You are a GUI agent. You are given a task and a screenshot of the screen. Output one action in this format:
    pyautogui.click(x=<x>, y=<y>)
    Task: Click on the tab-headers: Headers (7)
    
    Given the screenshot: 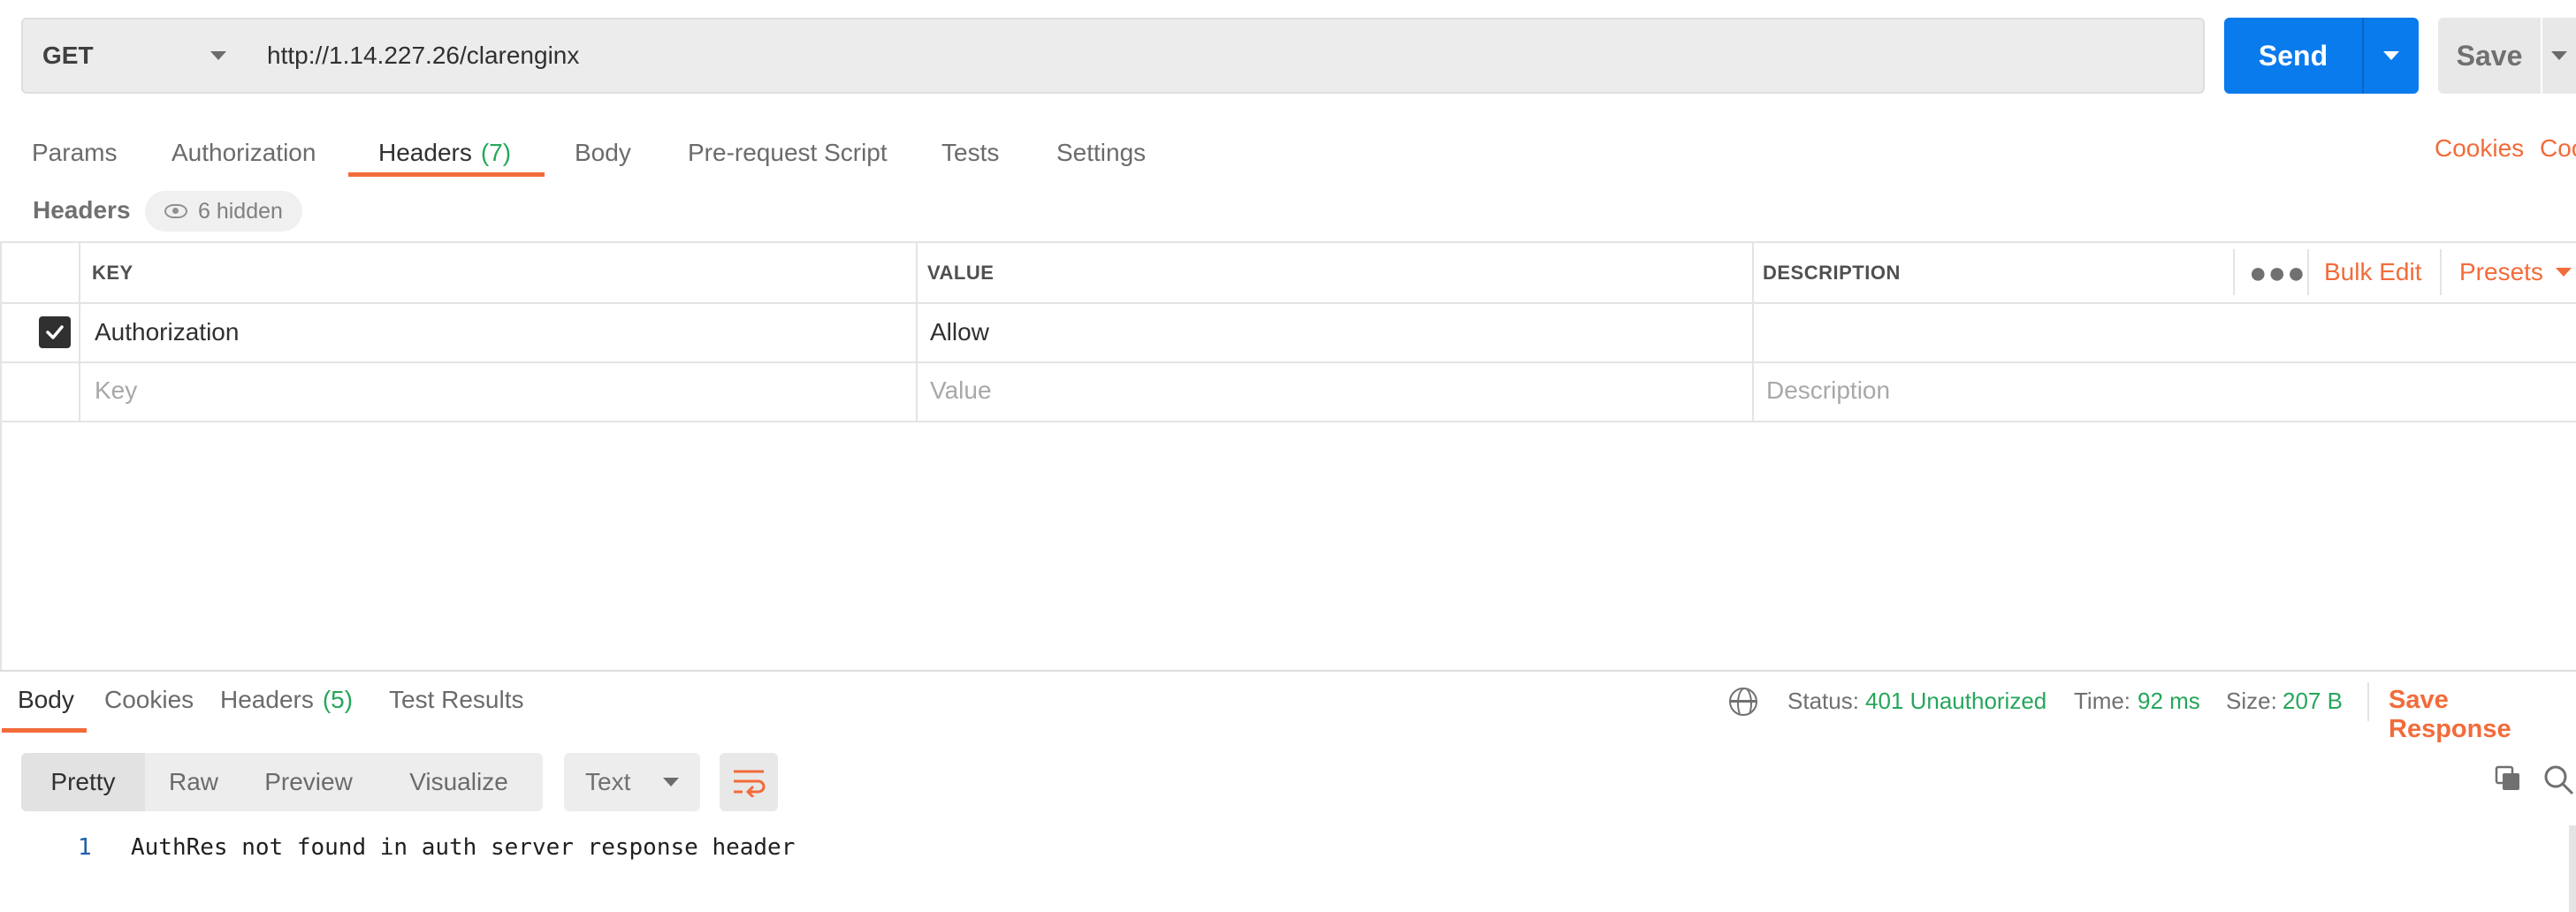 What is the action you would take?
    pyautogui.click(x=444, y=153)
    